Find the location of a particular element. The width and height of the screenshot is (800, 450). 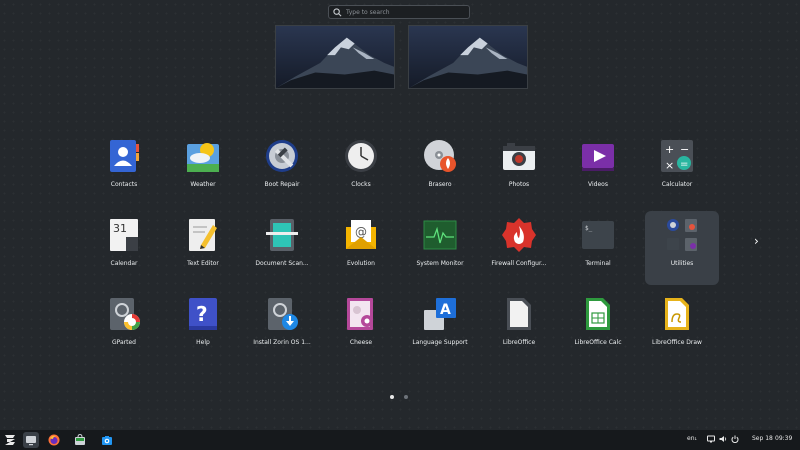

app-label: Evolution is located at coordinates (361, 263).